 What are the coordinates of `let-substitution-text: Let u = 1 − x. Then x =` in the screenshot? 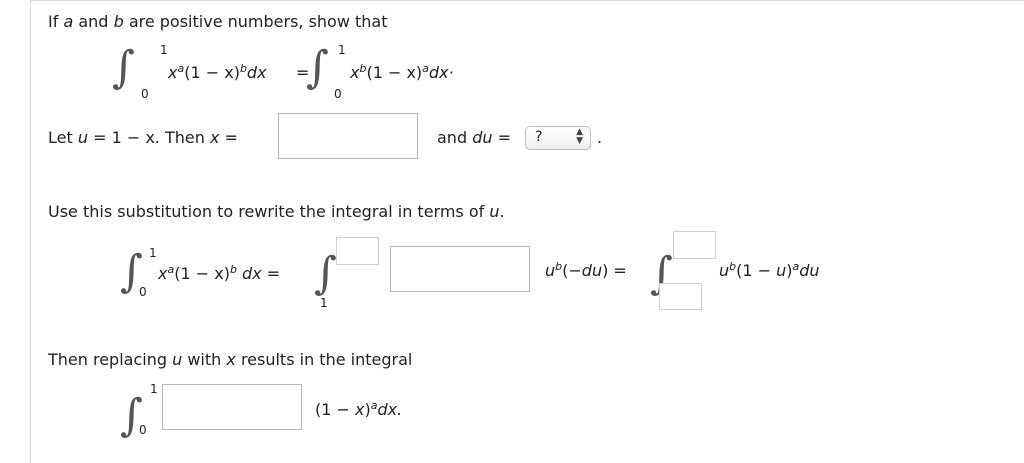 It's located at (143, 137).